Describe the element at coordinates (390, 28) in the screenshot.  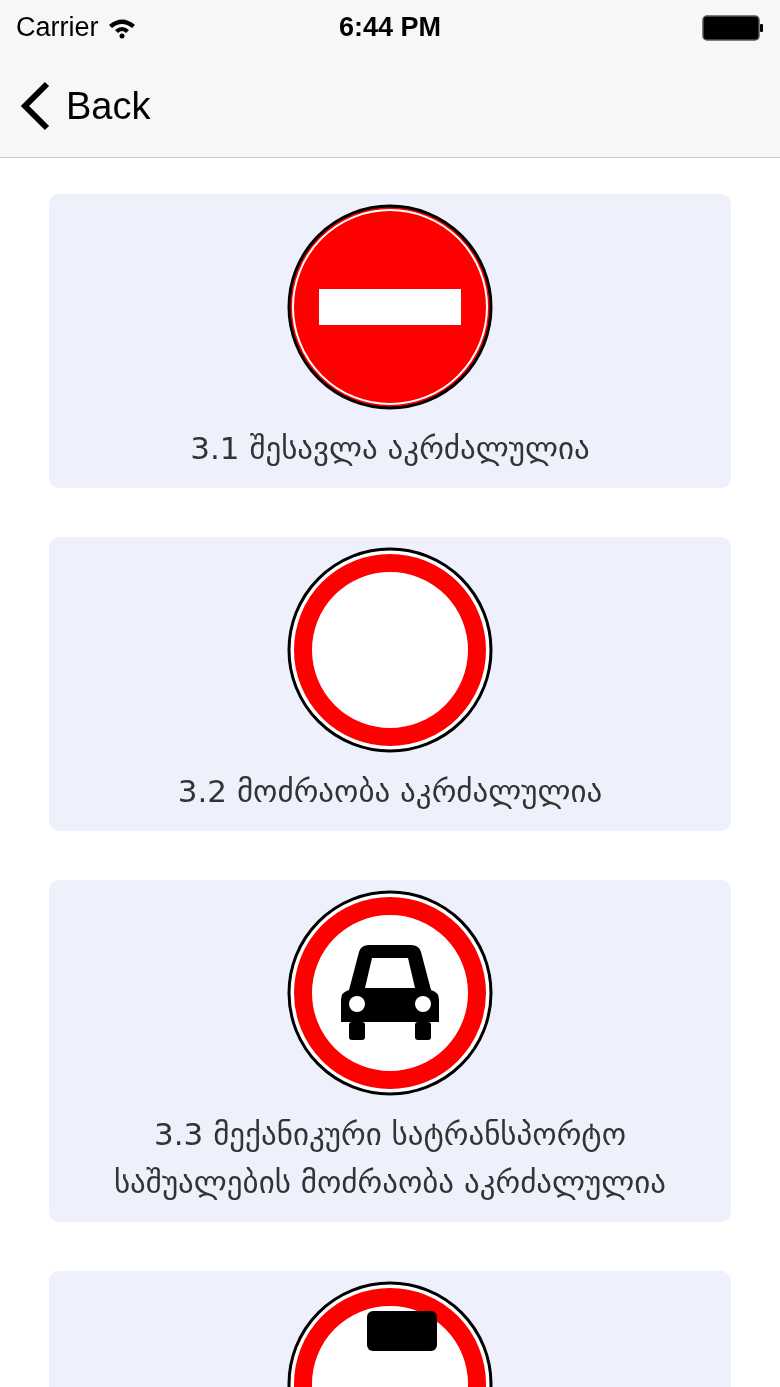
I see `status-time: 6:44 PM` at that location.